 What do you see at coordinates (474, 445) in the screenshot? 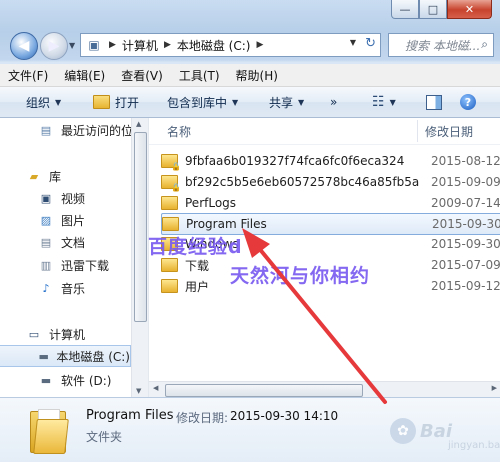
I see `watermark-subtext: jingyan.baidu.com` at bounding box center [474, 445].